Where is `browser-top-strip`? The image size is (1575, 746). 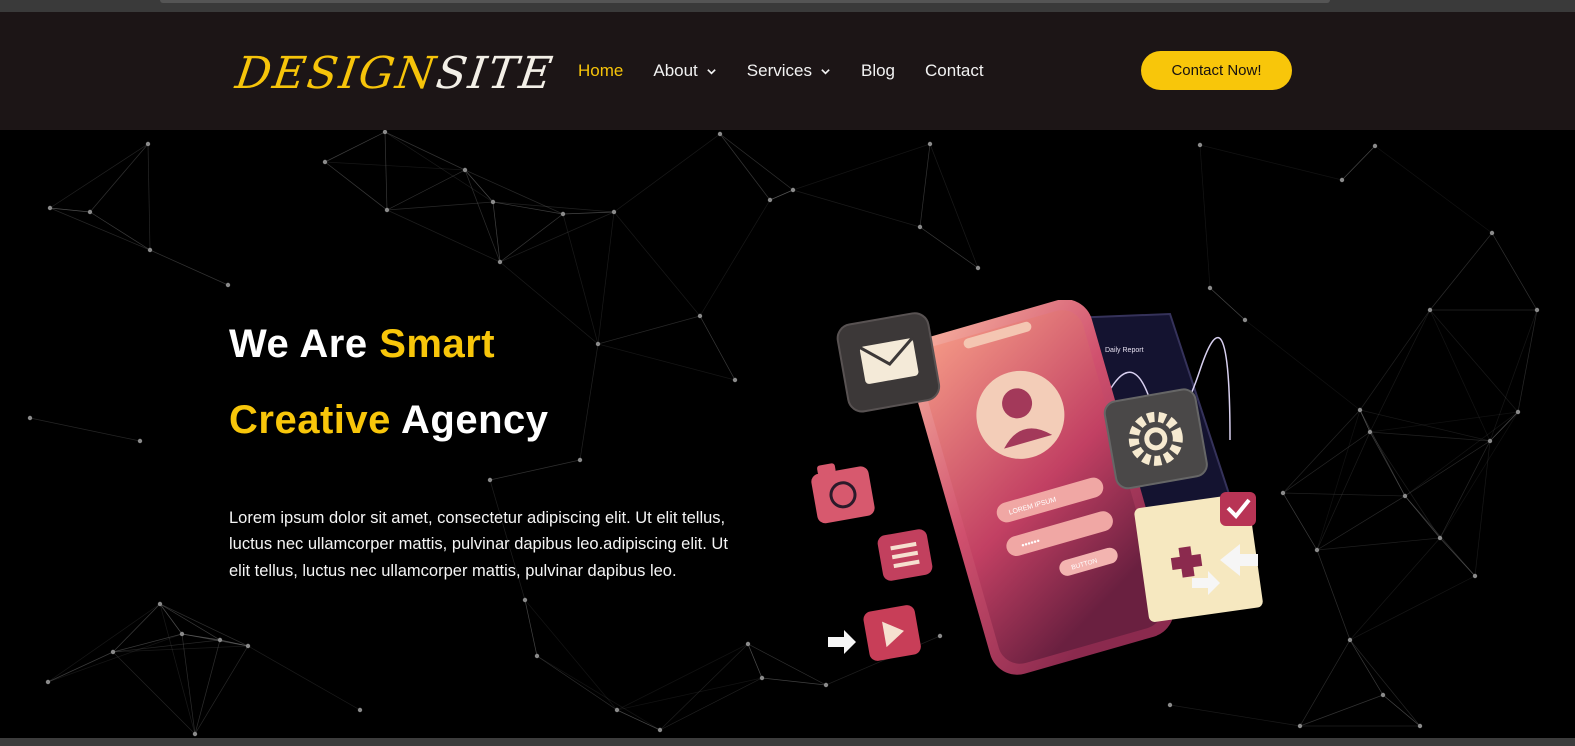
browser-top-strip is located at coordinates (787, 6).